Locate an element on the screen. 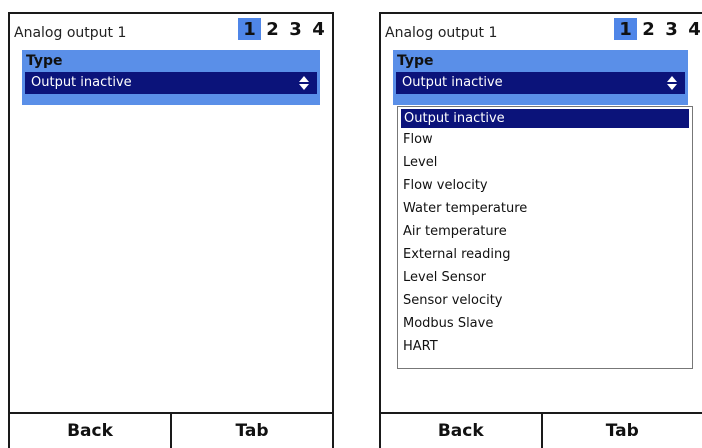 This screenshot has width=702, height=448. dropdown-option-flow: Flow is located at coordinates (545, 139).